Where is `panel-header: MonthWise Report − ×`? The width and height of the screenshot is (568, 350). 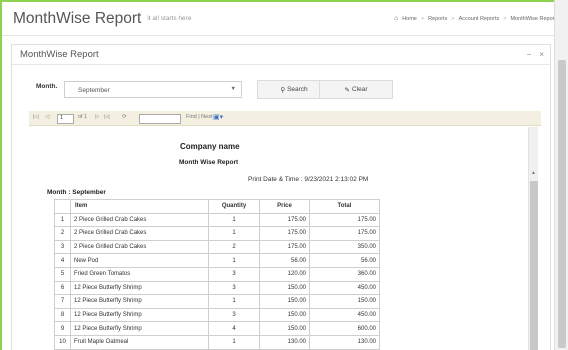
panel-header: MonthWise Report − × is located at coordinates (281, 55).